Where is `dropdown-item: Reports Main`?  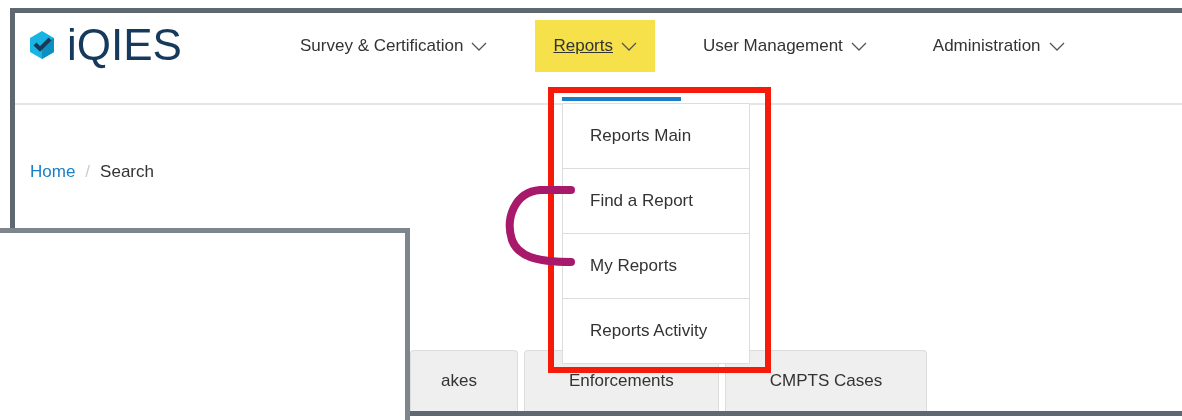
dropdown-item: Reports Main is located at coordinates (656, 136).